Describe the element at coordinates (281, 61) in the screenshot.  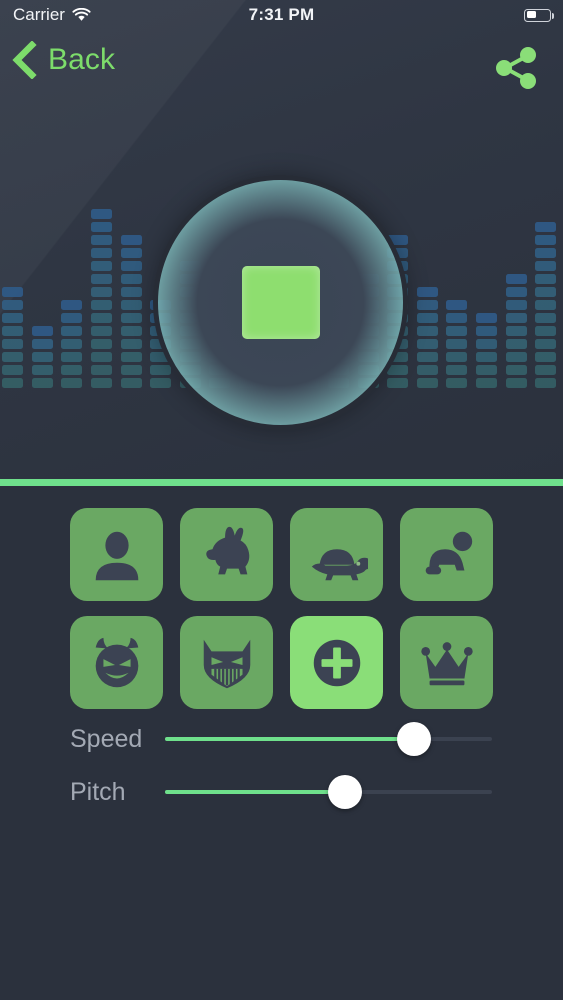
I see `navigation-bar: Back` at that location.